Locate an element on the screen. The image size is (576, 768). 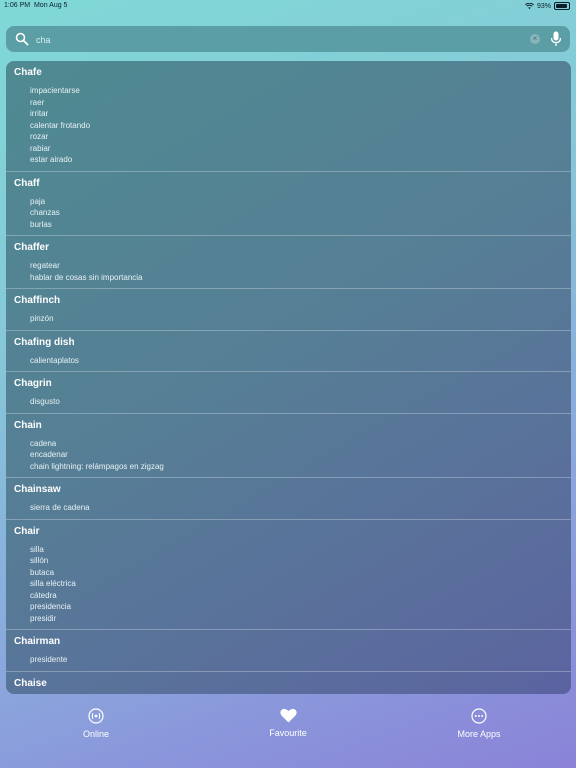
list-item: Chainsaw sierra de cadena is located at coordinates (288, 499).